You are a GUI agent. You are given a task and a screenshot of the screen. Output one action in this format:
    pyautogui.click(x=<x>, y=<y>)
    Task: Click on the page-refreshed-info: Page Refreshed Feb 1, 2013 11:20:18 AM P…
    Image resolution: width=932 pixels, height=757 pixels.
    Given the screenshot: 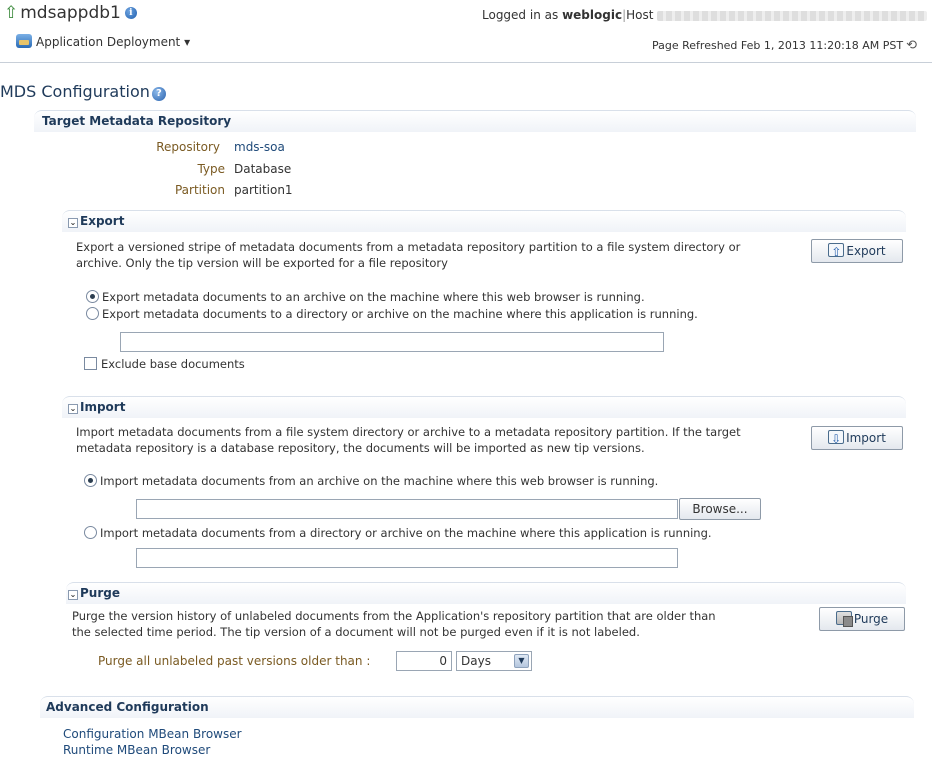 What is the action you would take?
    pyautogui.click(x=784, y=45)
    